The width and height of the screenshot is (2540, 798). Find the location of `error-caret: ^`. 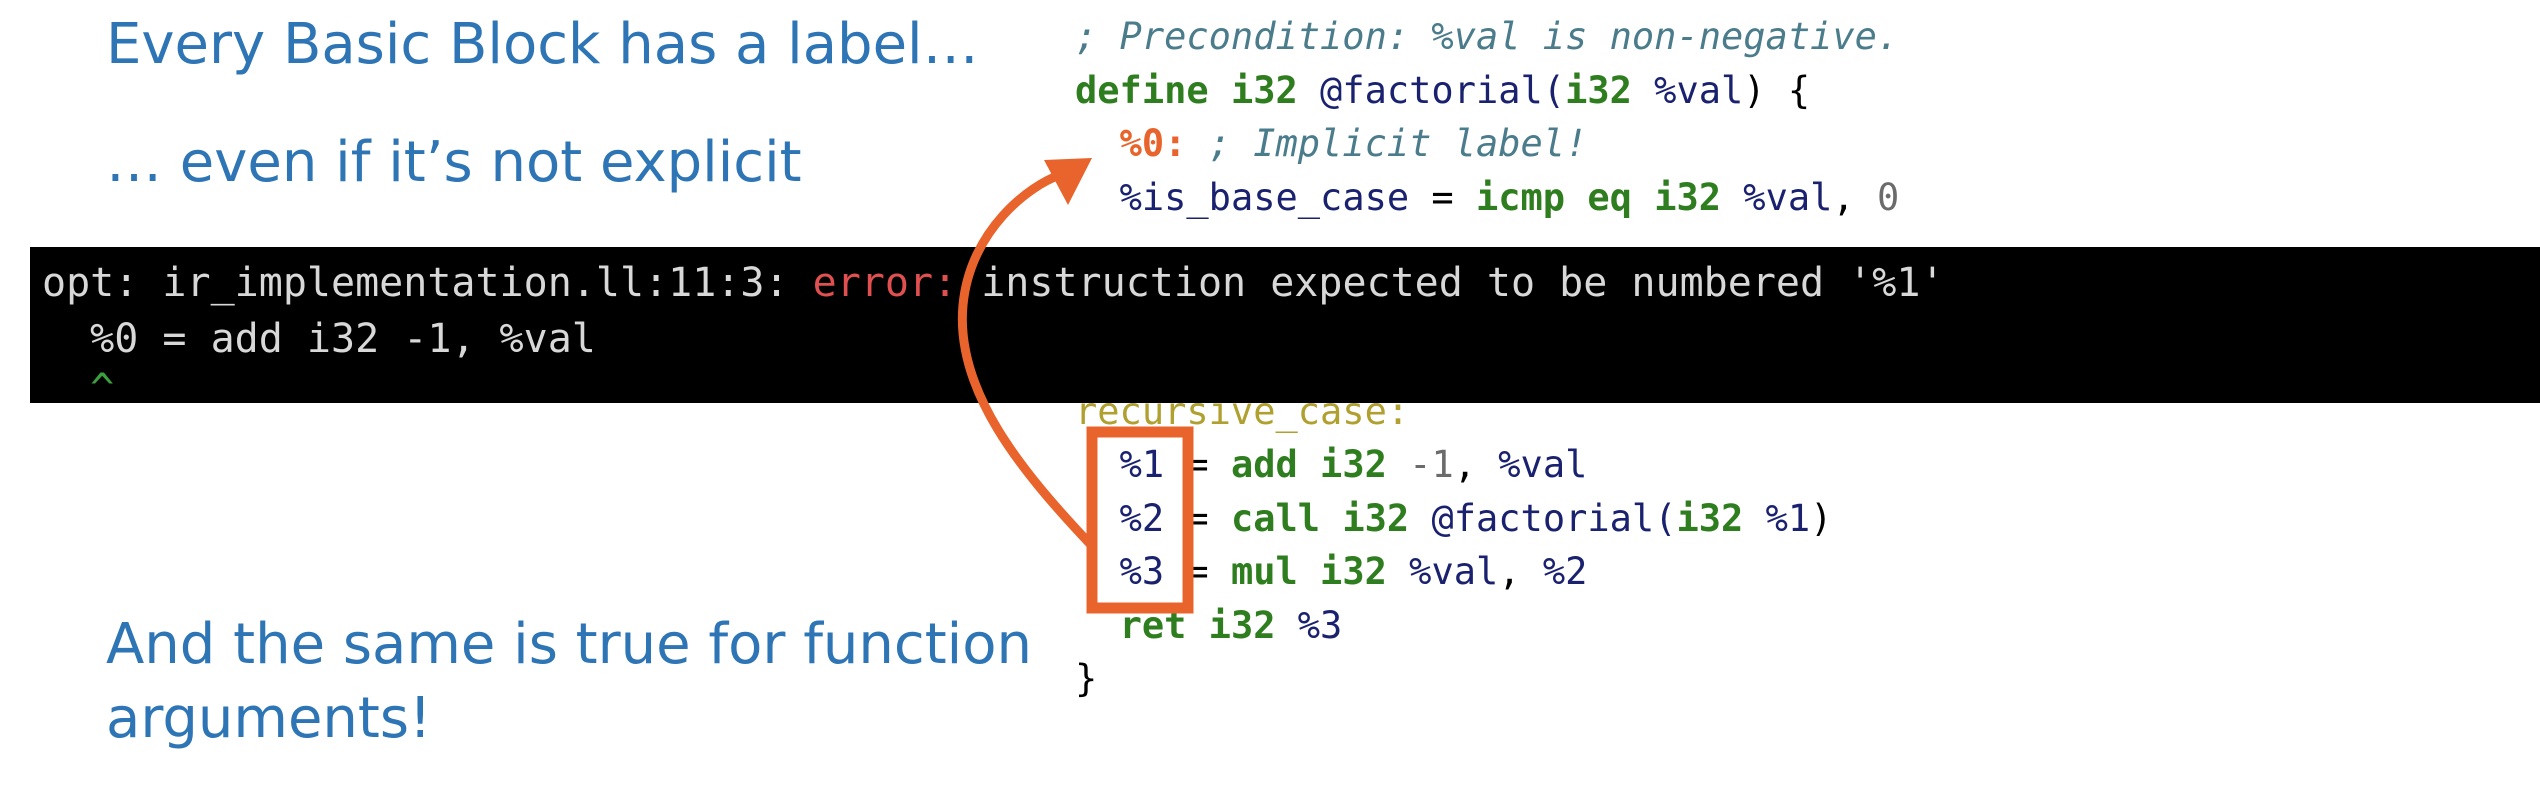

error-caret: ^ is located at coordinates (78, 384).